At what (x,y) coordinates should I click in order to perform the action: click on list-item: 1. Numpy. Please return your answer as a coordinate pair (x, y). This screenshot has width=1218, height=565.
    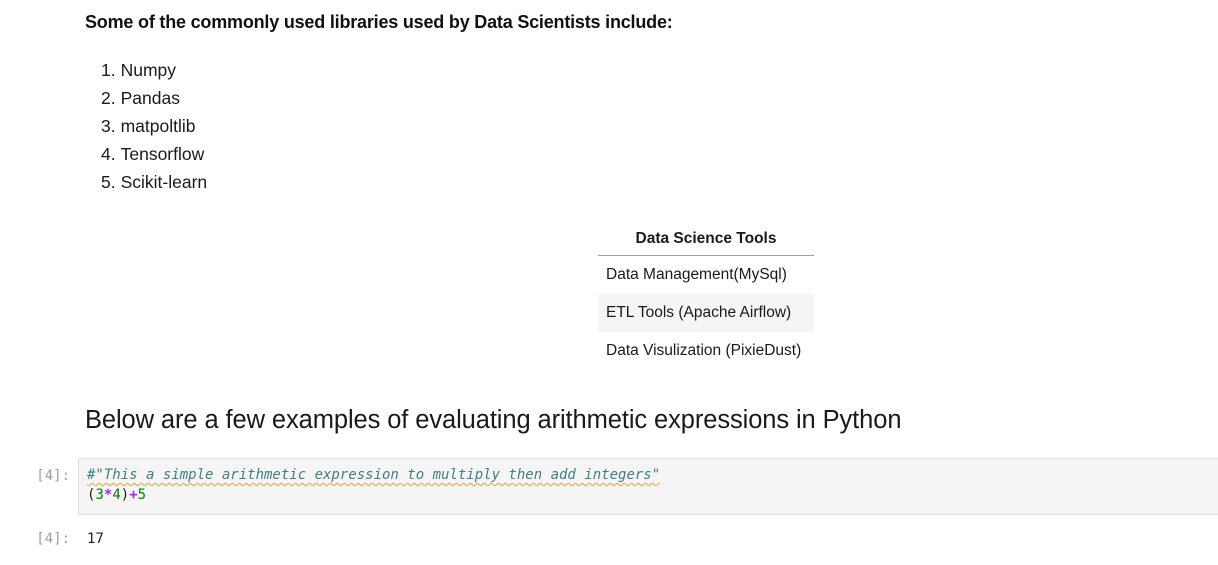
    Looking at the image, I should click on (139, 70).